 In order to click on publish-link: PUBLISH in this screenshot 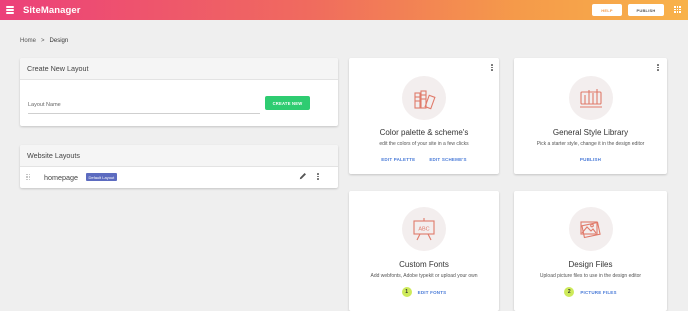, I will do `click(590, 159)`.